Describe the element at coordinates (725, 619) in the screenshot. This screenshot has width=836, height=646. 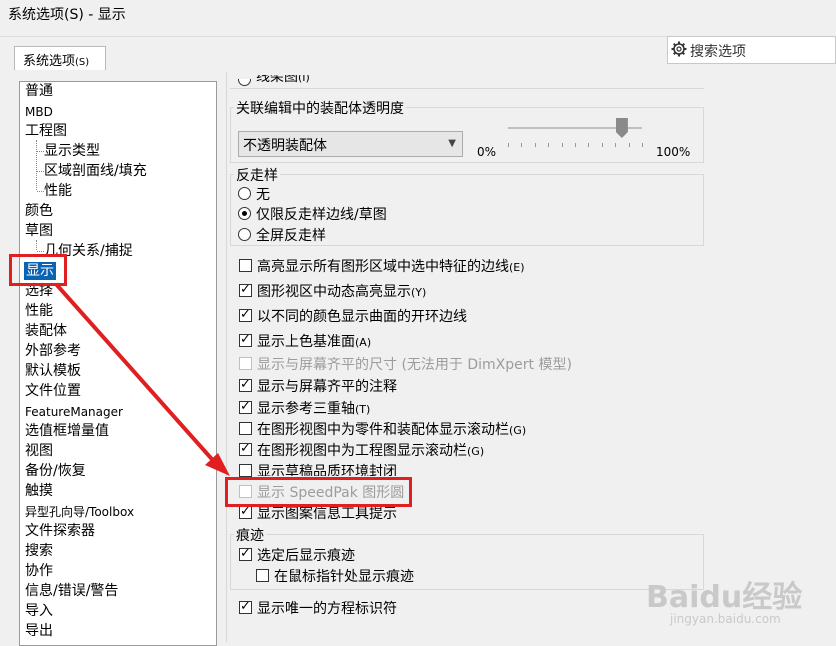
I see `watermark-url: jingyan.baidu.com` at that location.